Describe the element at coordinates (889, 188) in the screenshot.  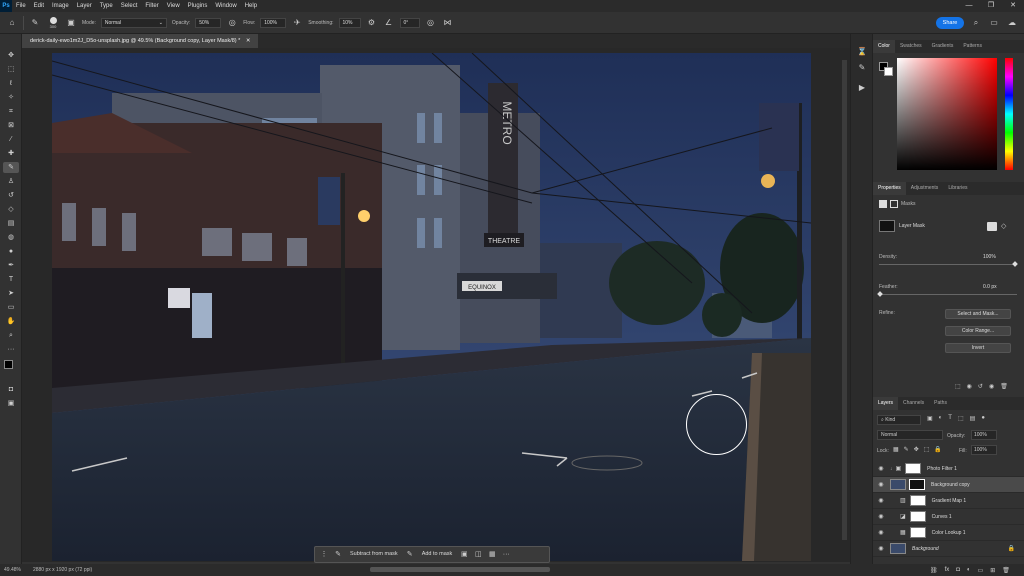
I see `tab-properties: Properties` at that location.